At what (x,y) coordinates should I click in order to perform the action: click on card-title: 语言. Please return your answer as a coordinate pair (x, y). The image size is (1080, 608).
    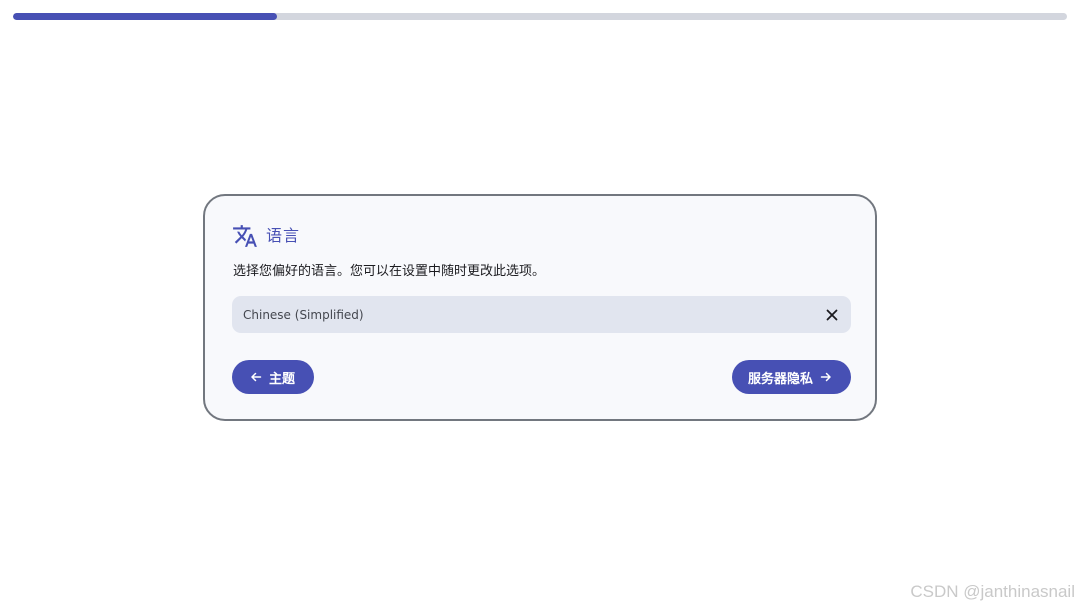
    Looking at the image, I should click on (283, 235).